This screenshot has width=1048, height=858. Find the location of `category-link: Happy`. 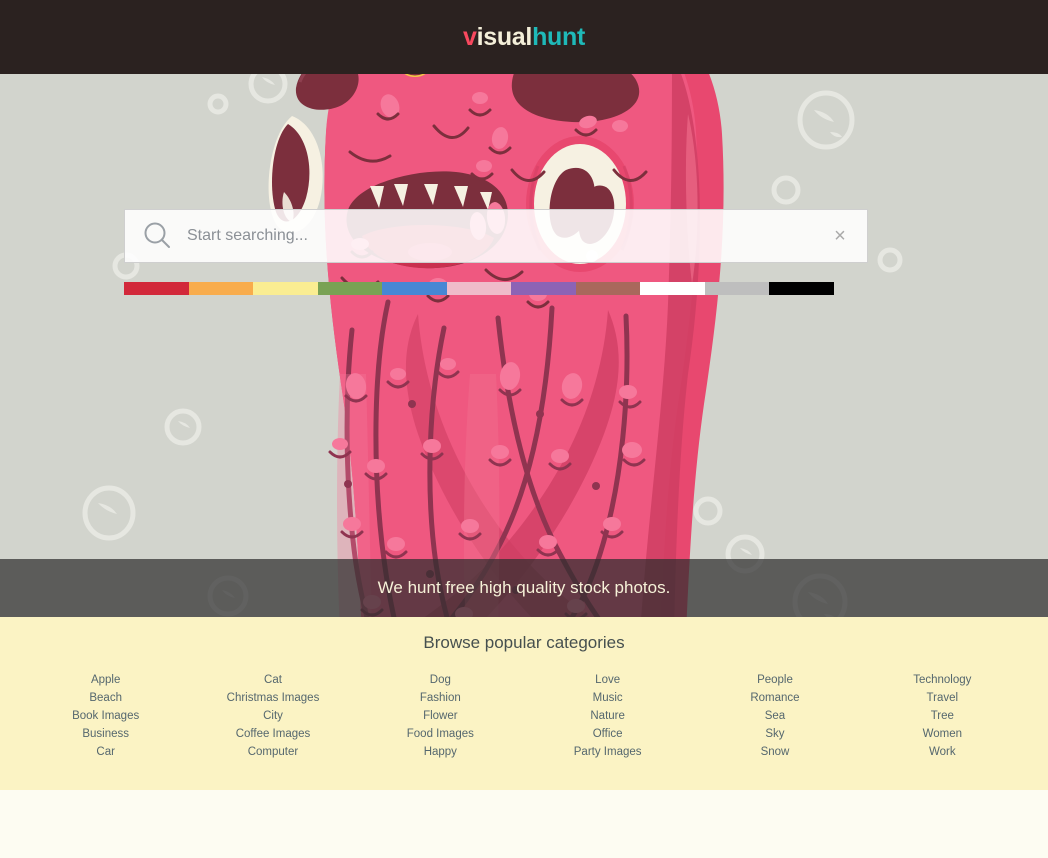

category-link: Happy is located at coordinates (440, 752).